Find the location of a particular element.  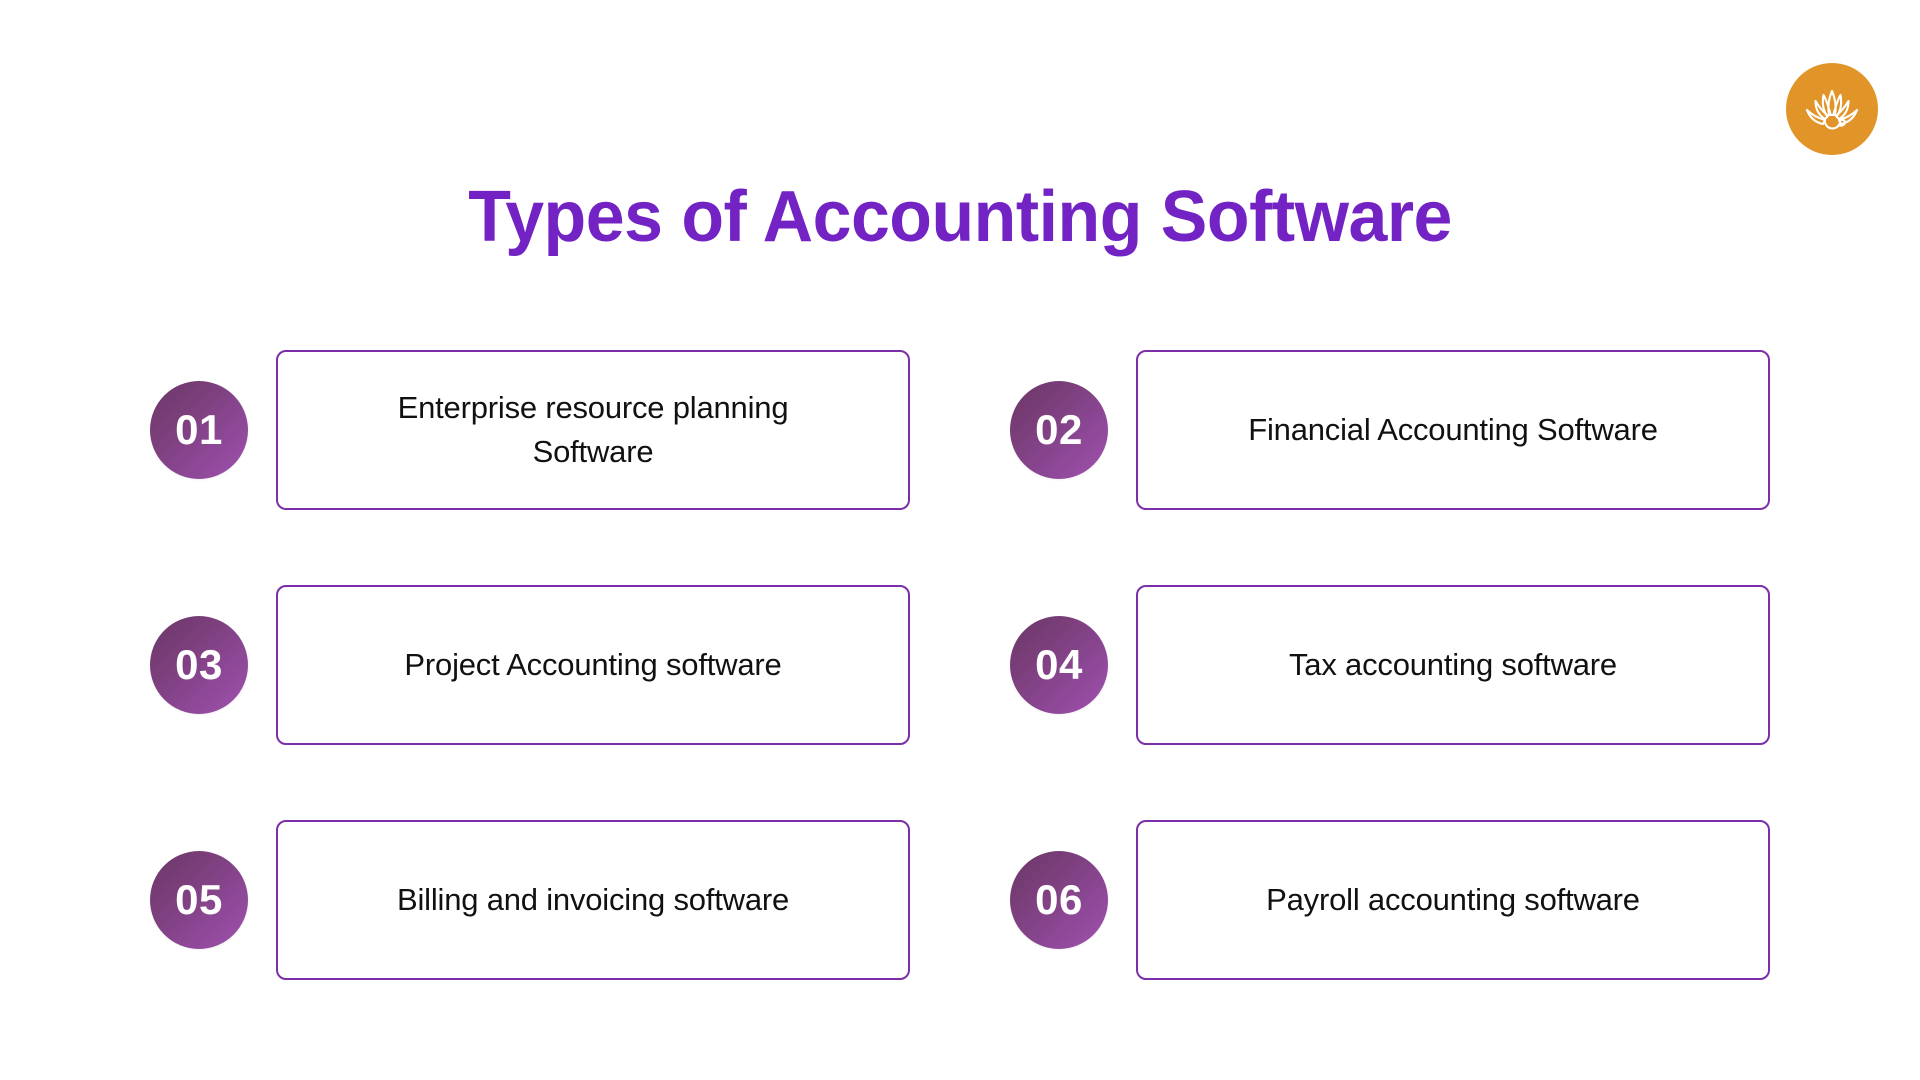

item-label: Project Accounting software is located at coordinates (593, 664).